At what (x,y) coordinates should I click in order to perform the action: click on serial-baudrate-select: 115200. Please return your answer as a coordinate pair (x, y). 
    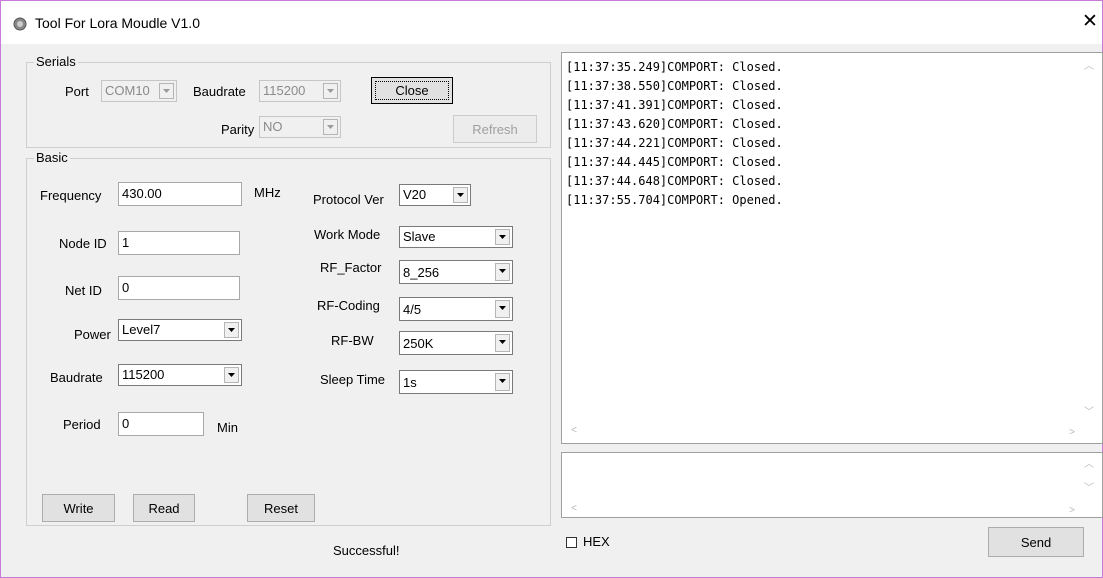
    Looking at the image, I should click on (300, 91).